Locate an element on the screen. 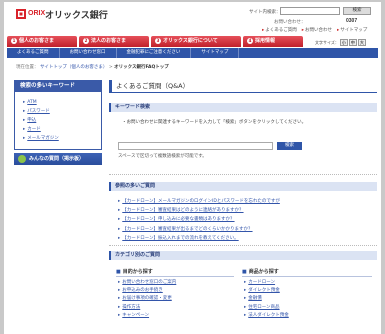 Image resolution: width=385 pixels, height=334 pixels. logo-jp: オリックス銀行 is located at coordinates (76, 14).